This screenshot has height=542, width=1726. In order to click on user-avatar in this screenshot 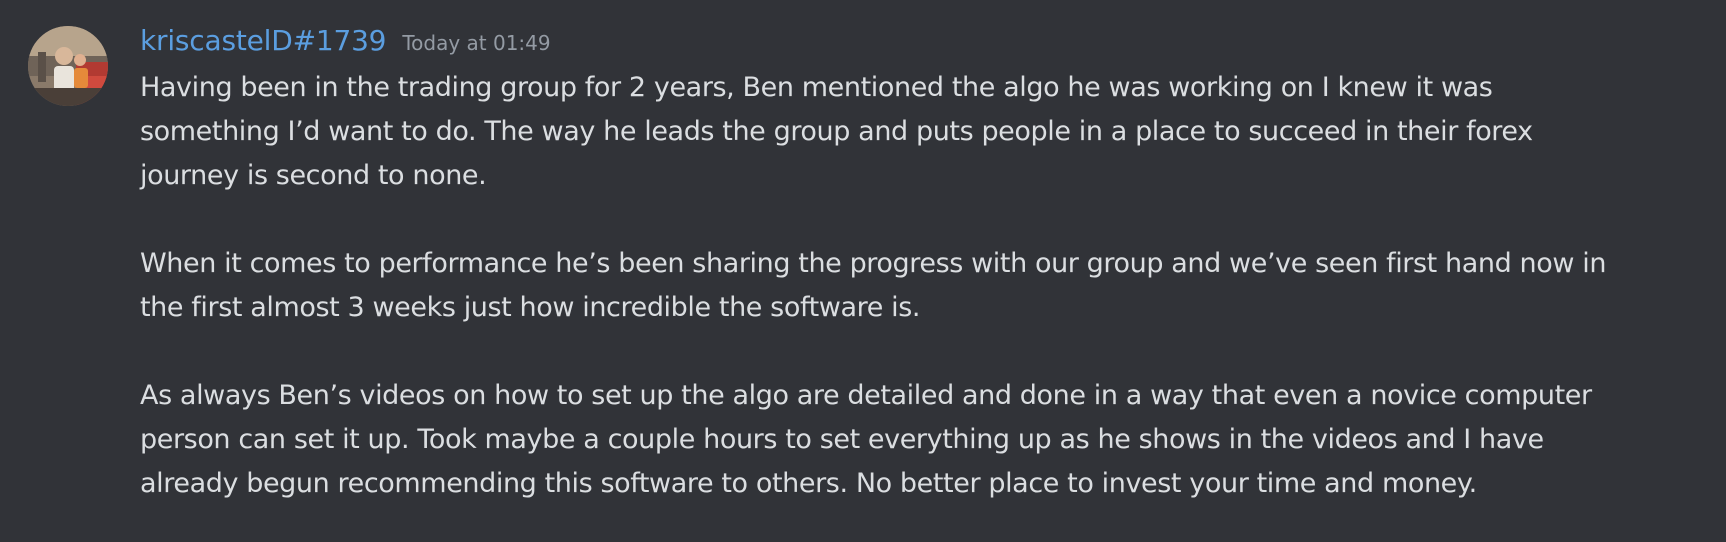, I will do `click(68, 66)`.